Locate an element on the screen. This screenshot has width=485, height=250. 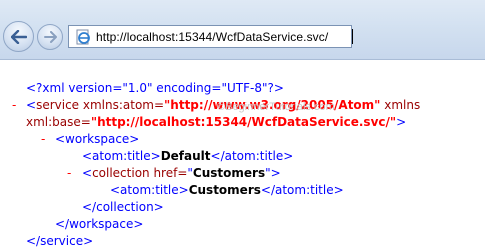
forward-button is located at coordinates (50, 37).